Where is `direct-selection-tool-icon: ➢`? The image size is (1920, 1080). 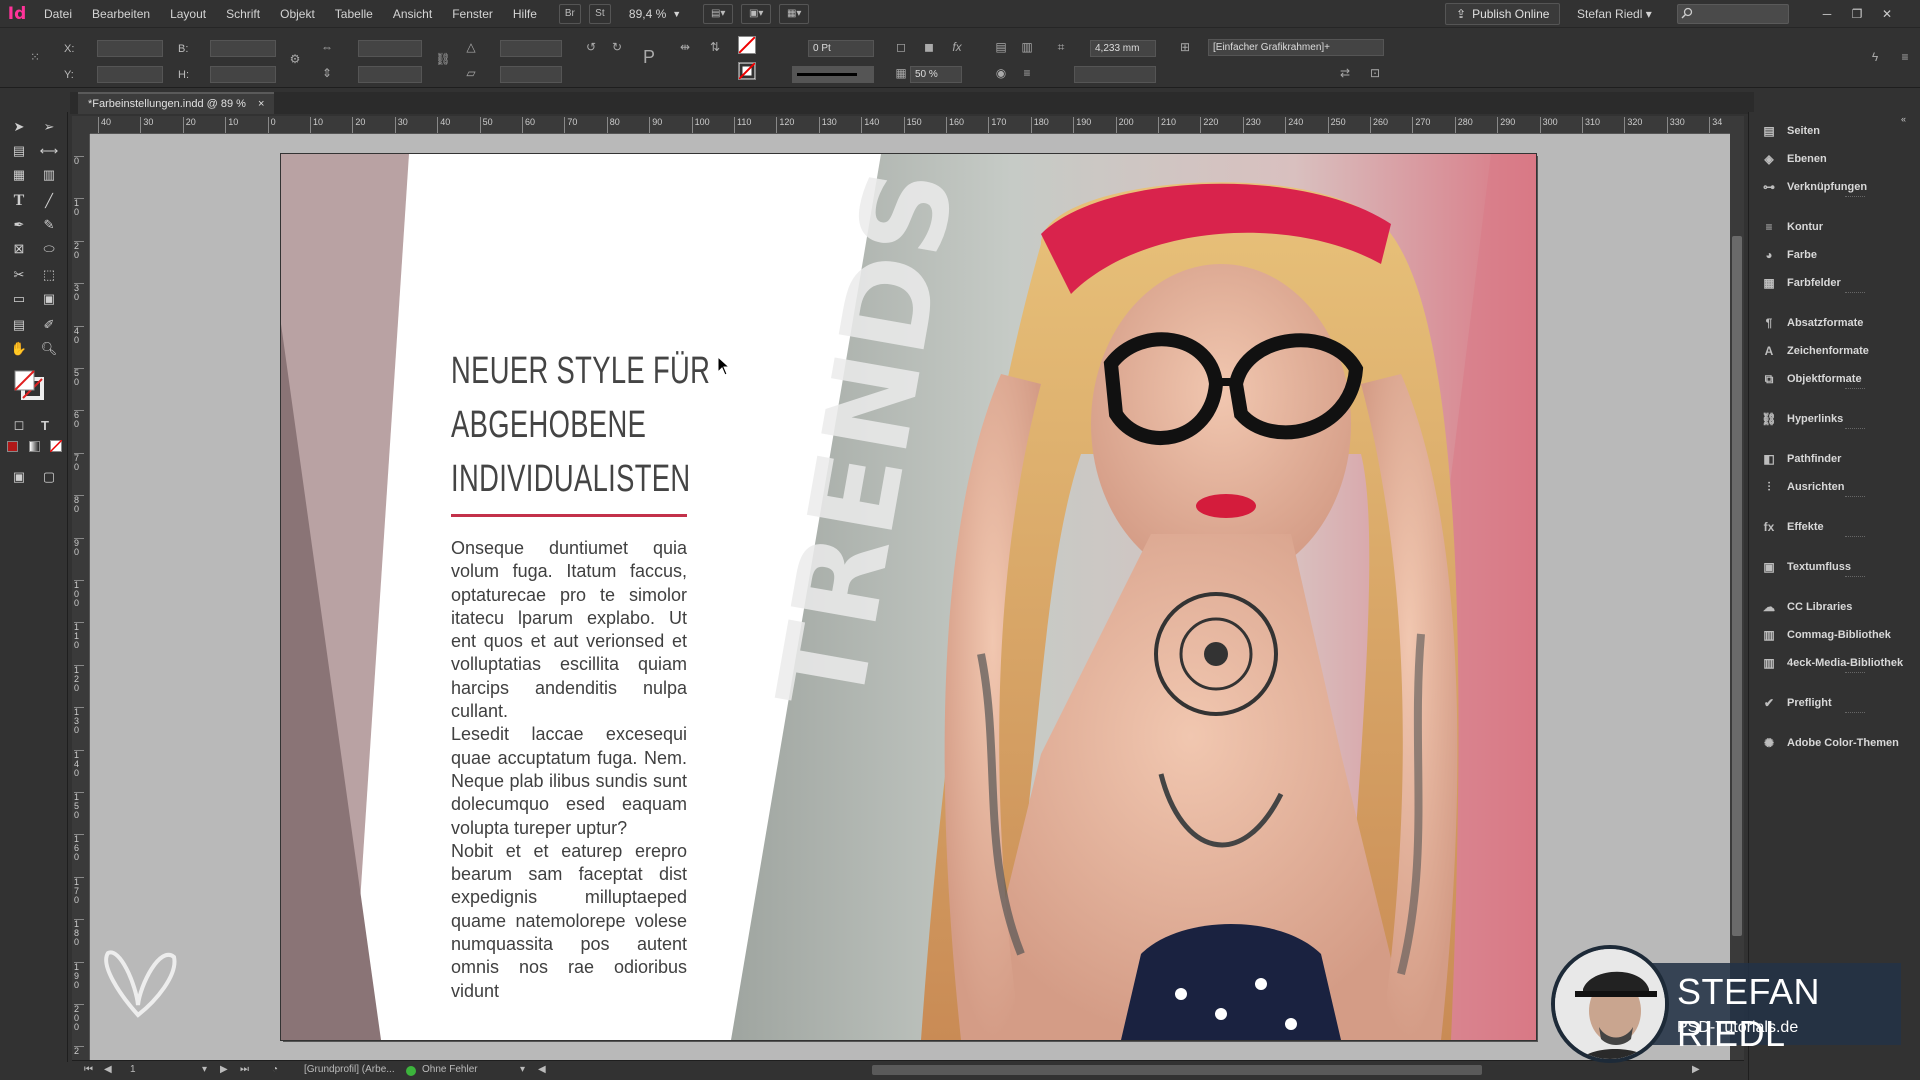
direct-selection-tool-icon: ➢ is located at coordinates (49, 127).